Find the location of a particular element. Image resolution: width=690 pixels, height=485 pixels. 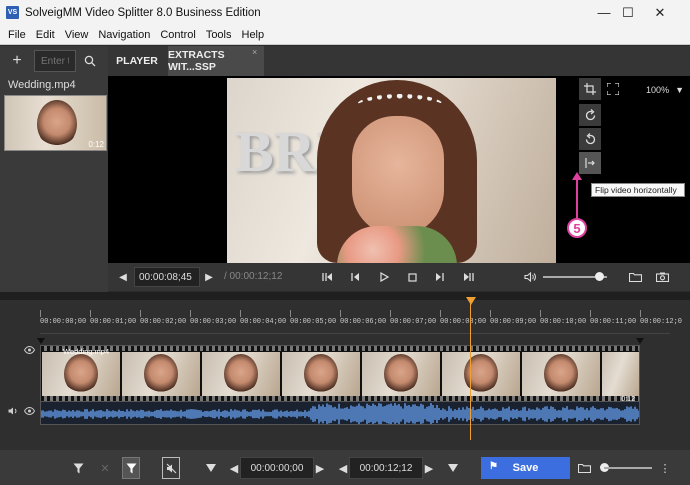

jump-end-icon is located at coordinates (468, 277).